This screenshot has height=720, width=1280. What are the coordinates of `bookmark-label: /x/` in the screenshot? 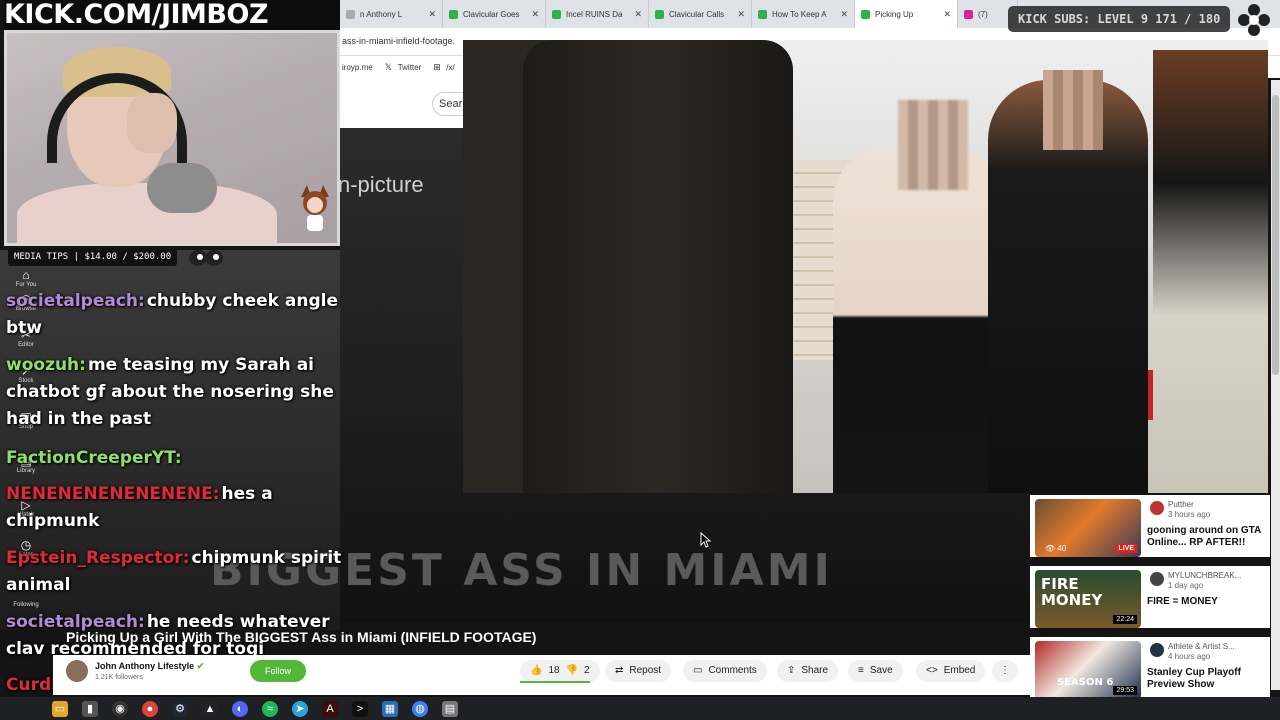 It's located at (450, 67).